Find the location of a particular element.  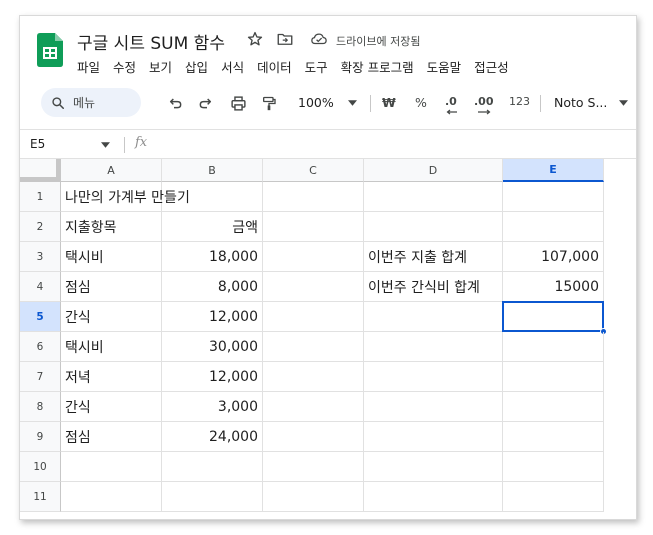

percent-format-button: % is located at coordinates (421, 102).